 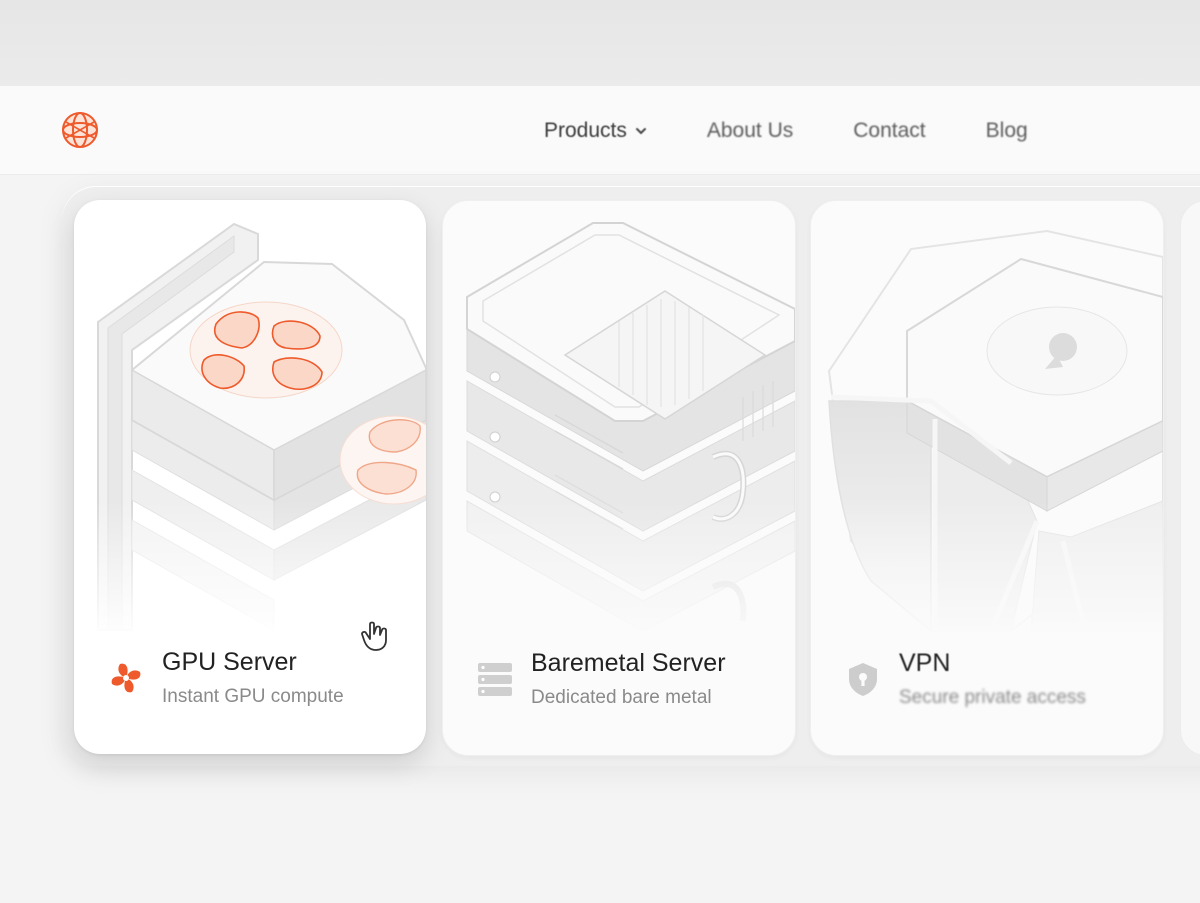 What do you see at coordinates (585, 130) in the screenshot?
I see `nav-products-label: Products` at bounding box center [585, 130].